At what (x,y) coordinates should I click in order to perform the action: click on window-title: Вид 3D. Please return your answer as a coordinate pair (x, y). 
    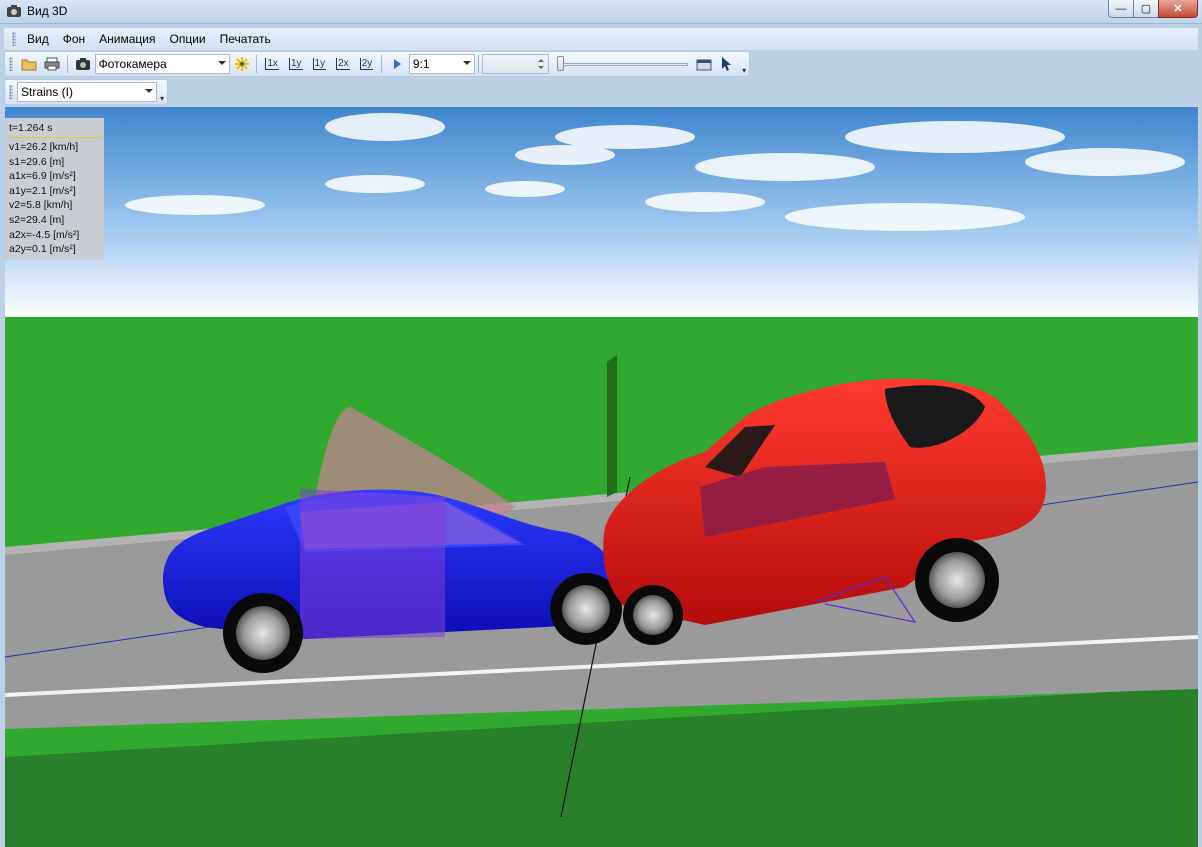
    Looking at the image, I should click on (47, 11).